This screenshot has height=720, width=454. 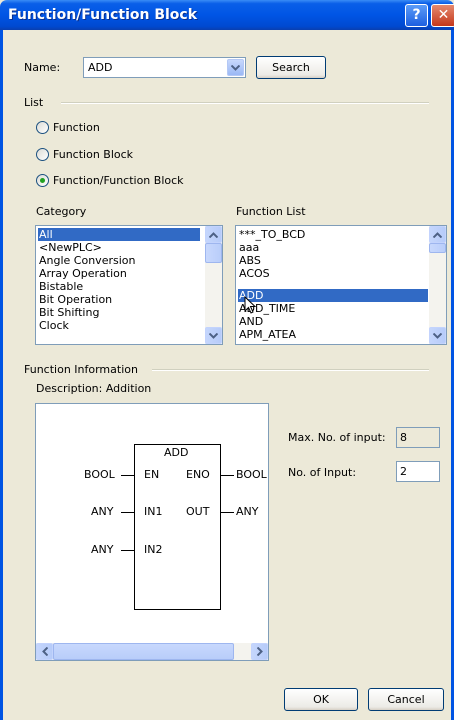 I want to click on list-item: Angle Conversion, so click(x=87, y=260).